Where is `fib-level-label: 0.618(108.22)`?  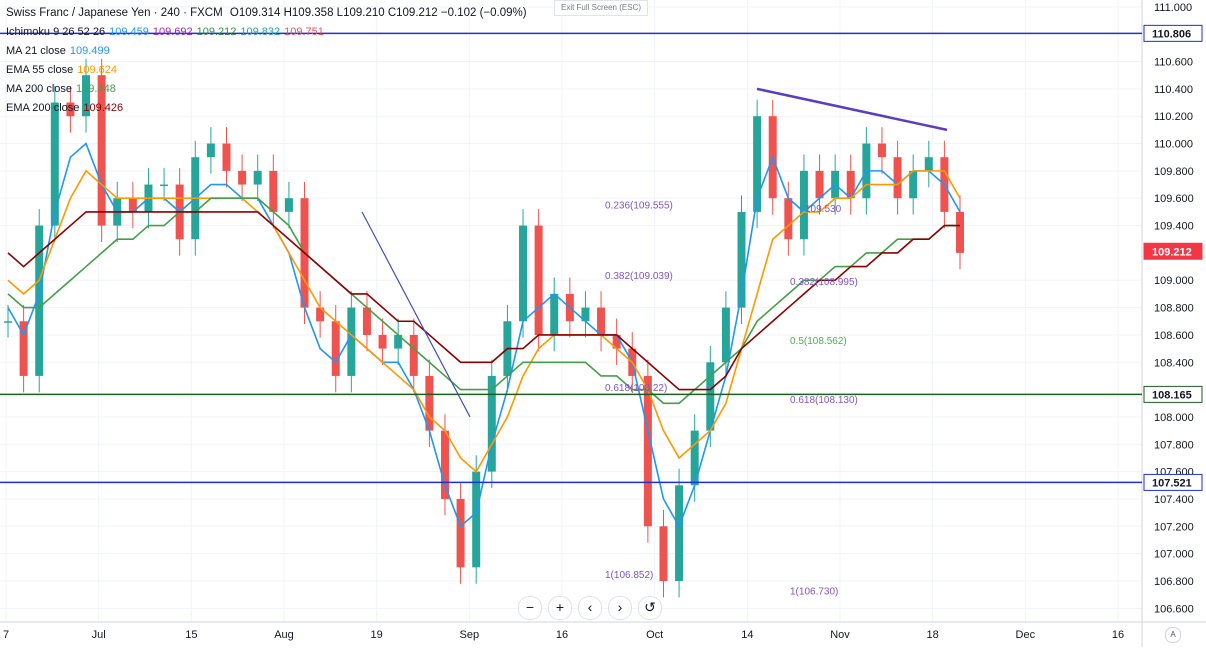
fib-level-label: 0.618(108.22) is located at coordinates (636, 388).